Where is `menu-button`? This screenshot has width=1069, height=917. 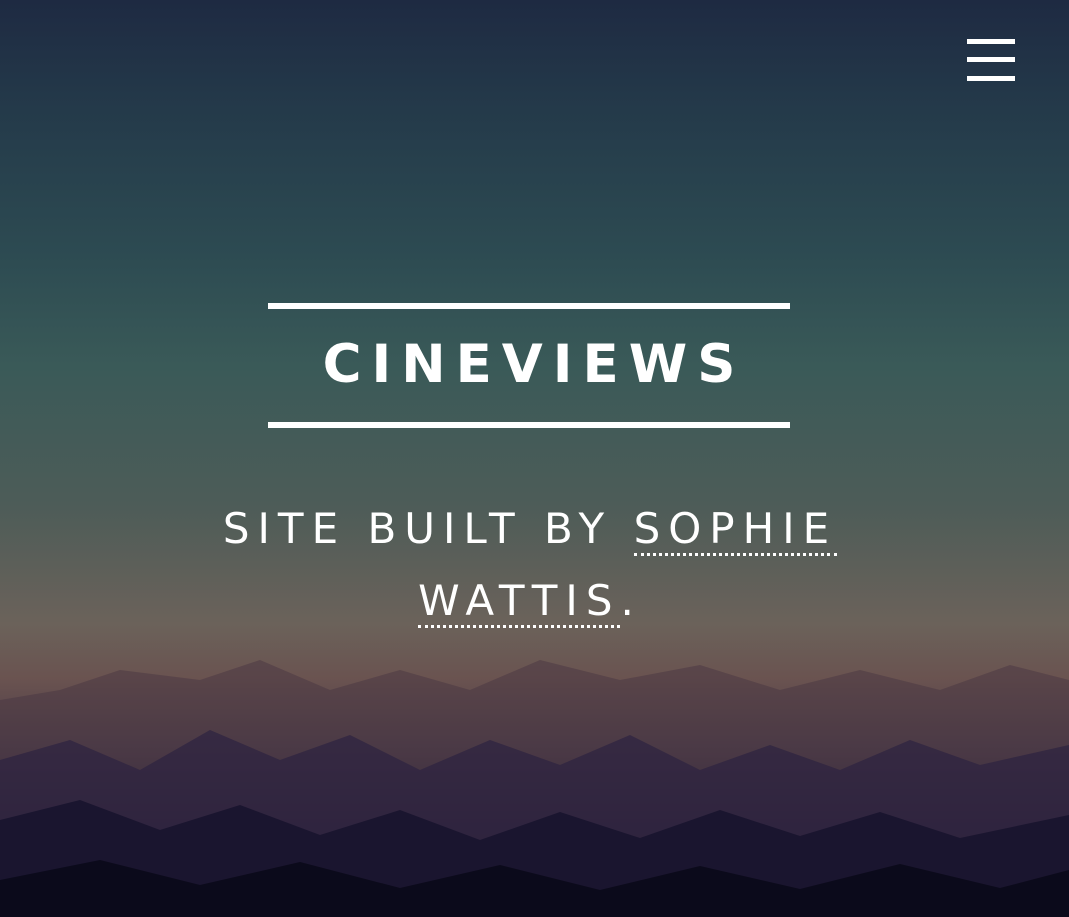 menu-button is located at coordinates (991, 60).